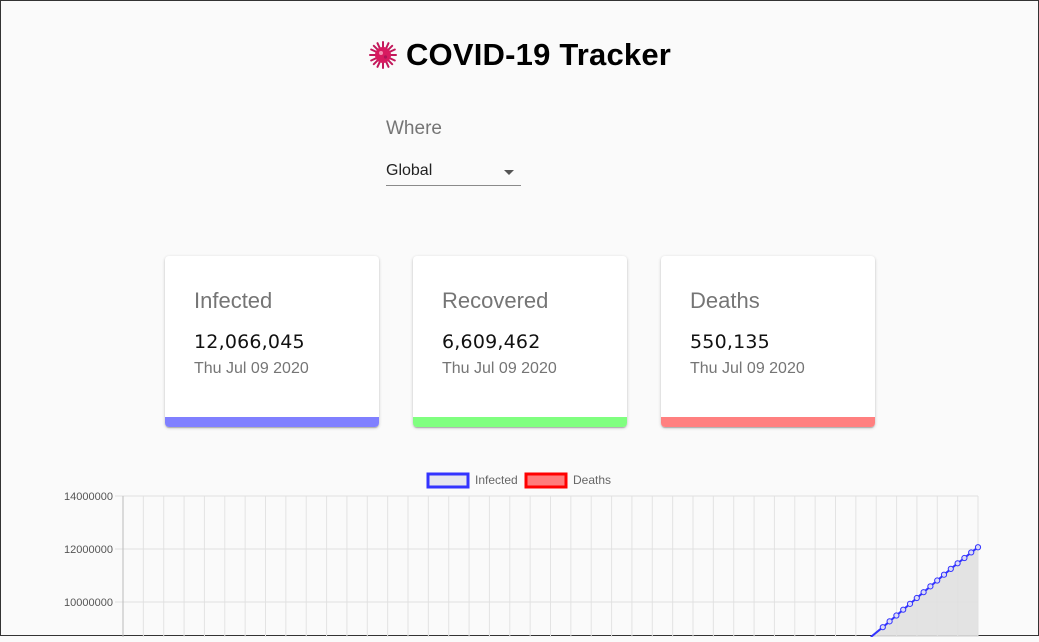  Describe the element at coordinates (233, 300) in the screenshot. I see `card-title: Infected` at that location.